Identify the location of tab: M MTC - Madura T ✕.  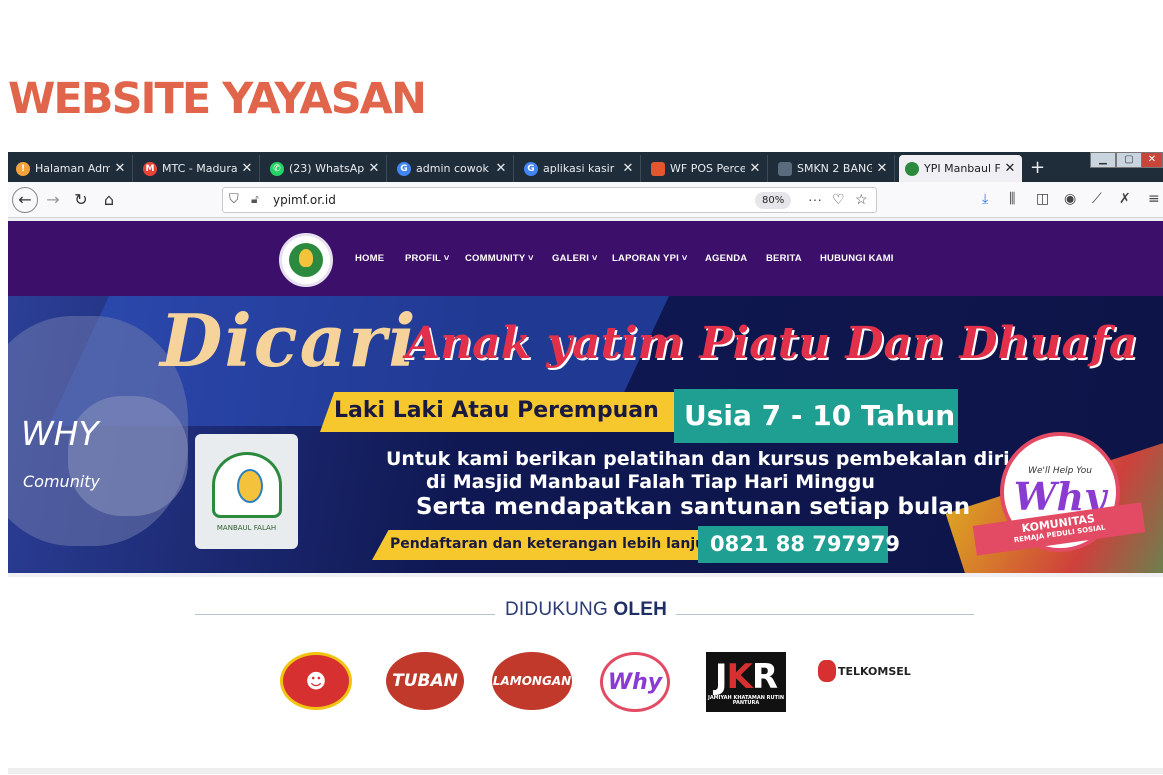
(198, 168).